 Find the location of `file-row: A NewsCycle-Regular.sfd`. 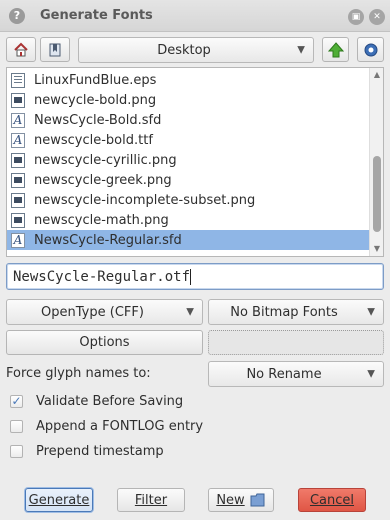

file-row: A NewsCycle-Regular.sfd is located at coordinates (188, 240).